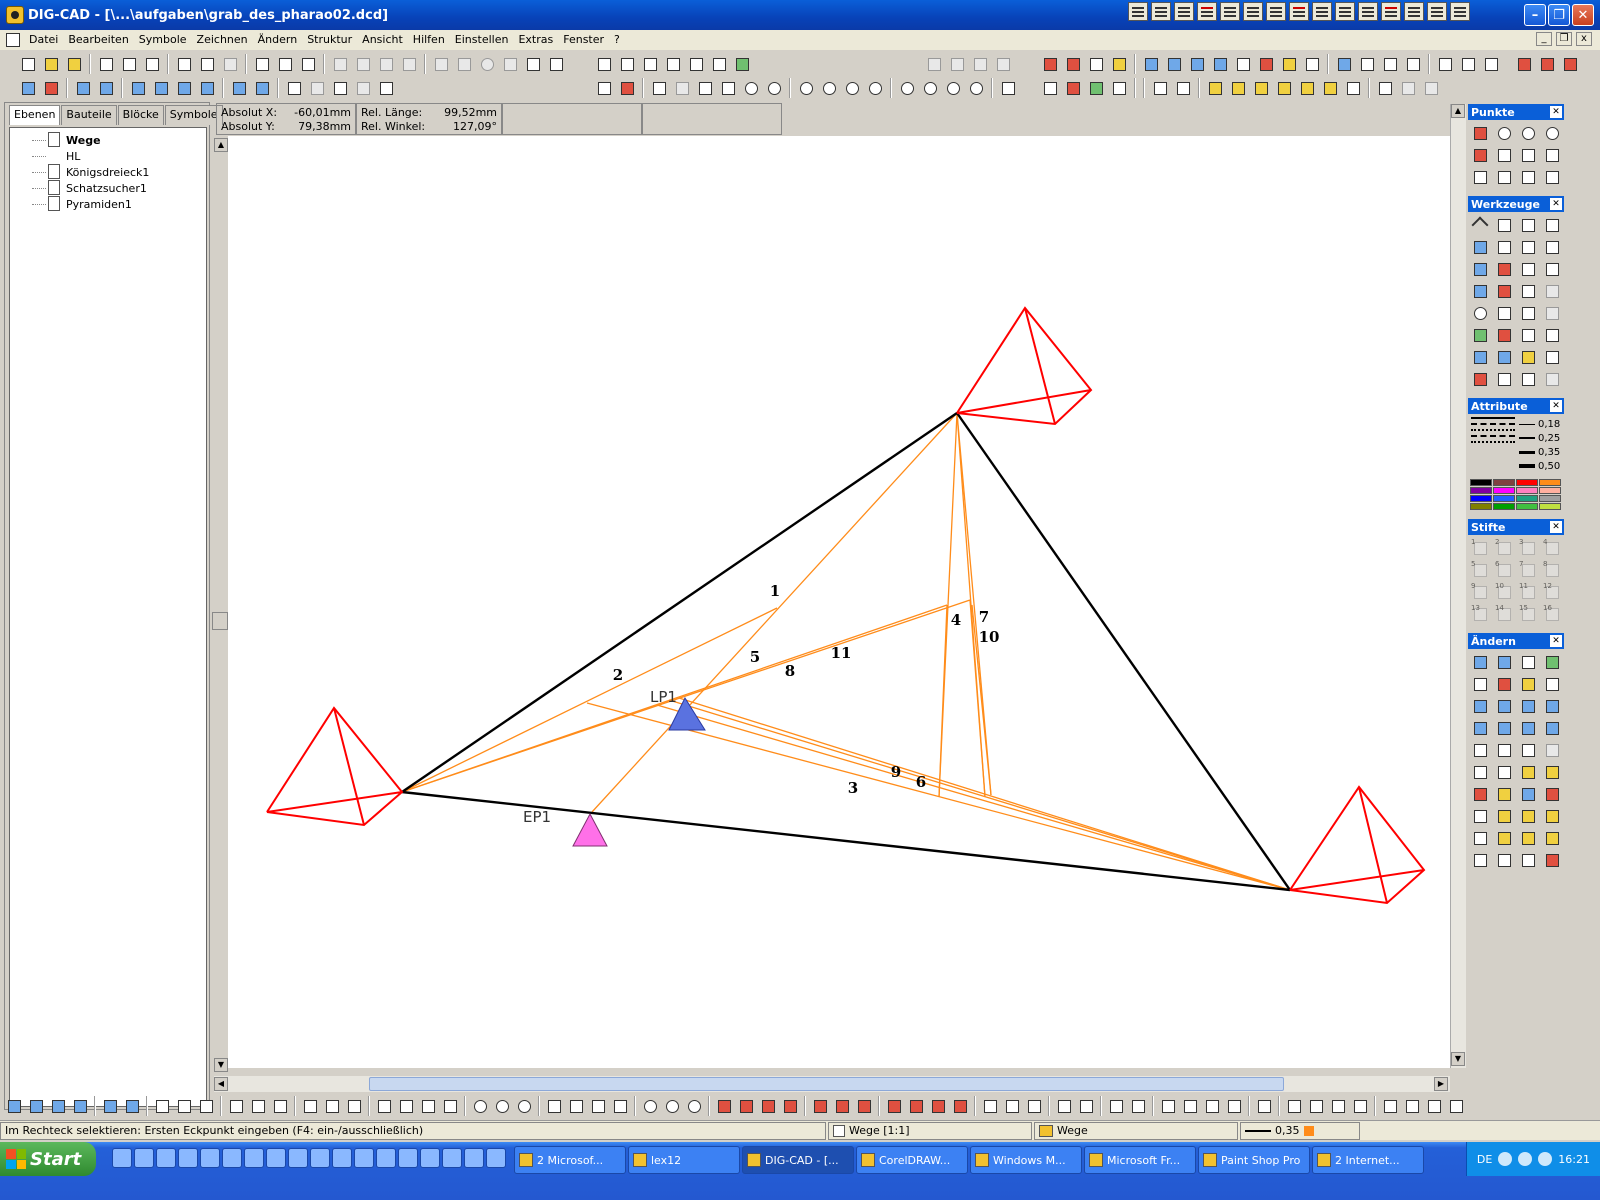  What do you see at coordinates (1481, 838) in the screenshot?
I see `file-link-icon` at bounding box center [1481, 838].